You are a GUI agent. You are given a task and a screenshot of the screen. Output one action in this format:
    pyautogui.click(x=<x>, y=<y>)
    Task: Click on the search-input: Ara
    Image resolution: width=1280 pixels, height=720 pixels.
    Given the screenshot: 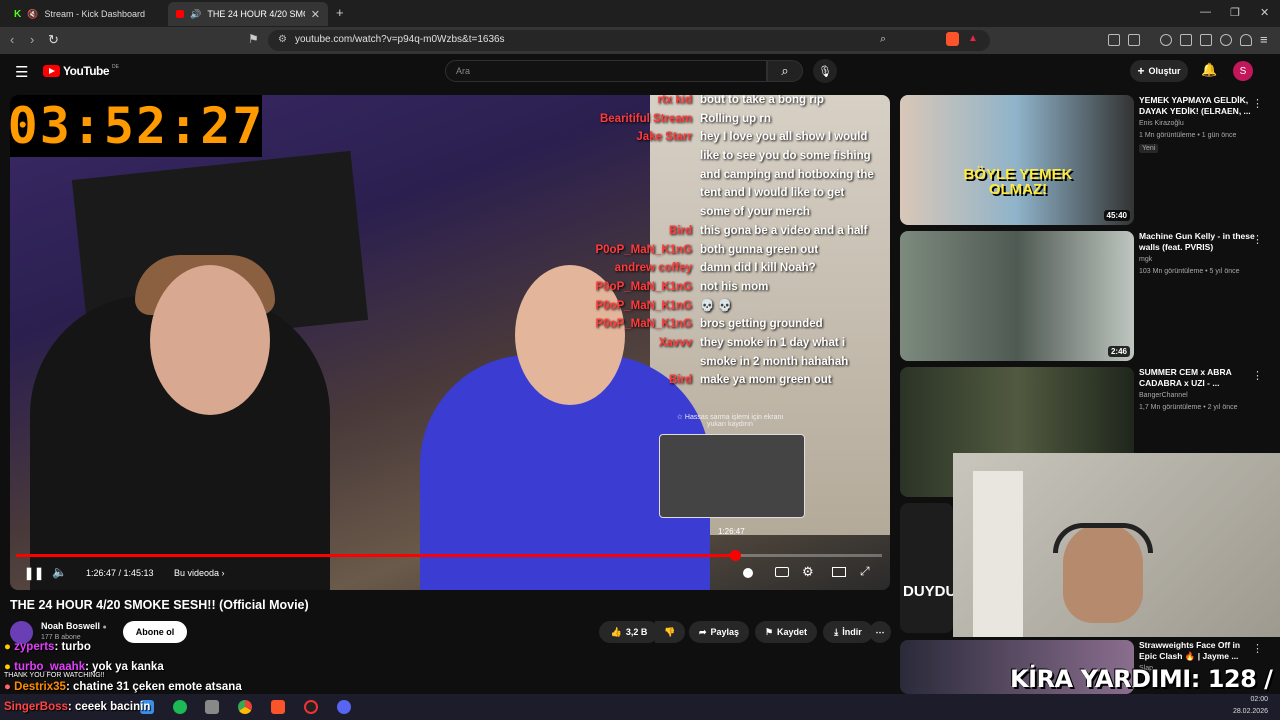 What is the action you would take?
    pyautogui.click(x=606, y=71)
    